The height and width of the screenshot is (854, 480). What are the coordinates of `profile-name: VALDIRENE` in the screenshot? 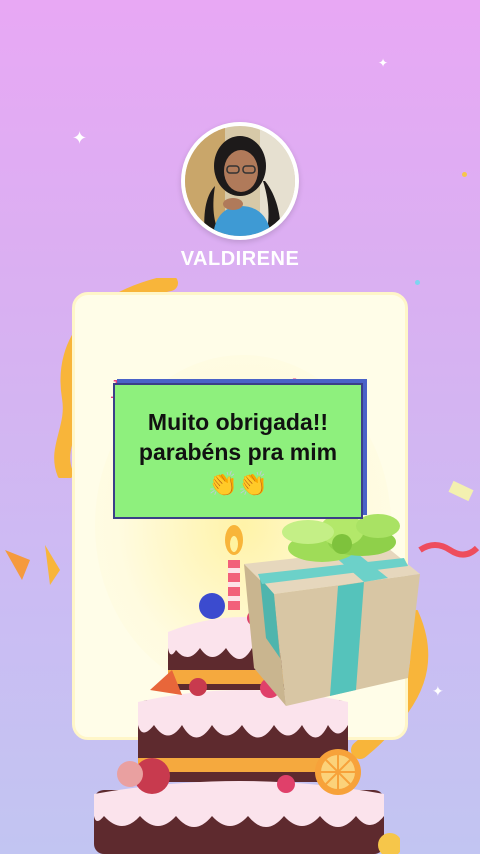 It's located at (240, 259).